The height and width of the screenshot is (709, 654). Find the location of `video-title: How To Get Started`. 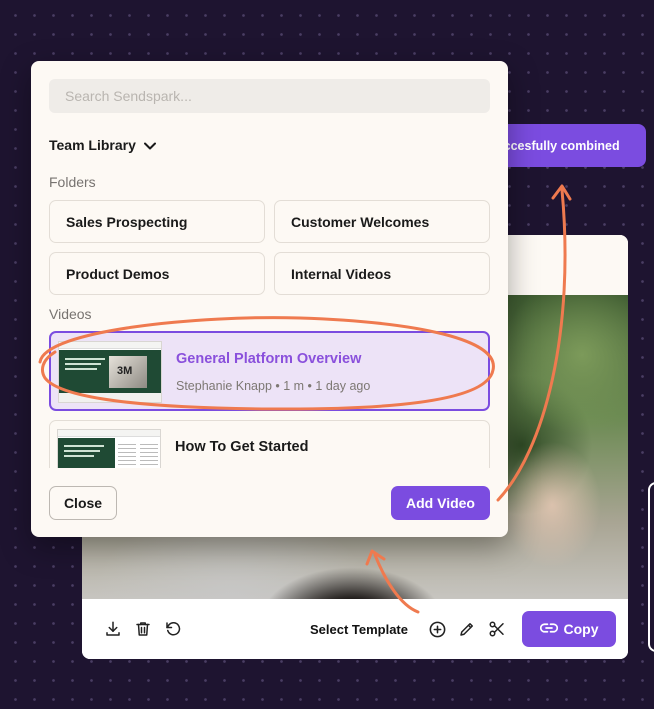

video-title: How To Get Started is located at coordinates (242, 447).